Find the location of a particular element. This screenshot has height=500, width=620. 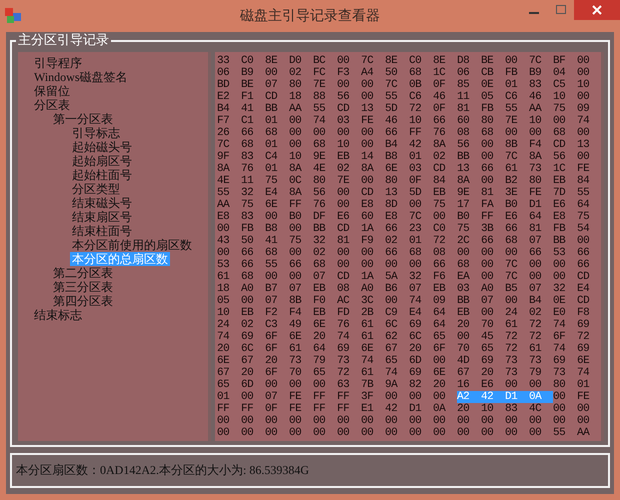

tree-item: 起始磁头号 is located at coordinates (102, 147).